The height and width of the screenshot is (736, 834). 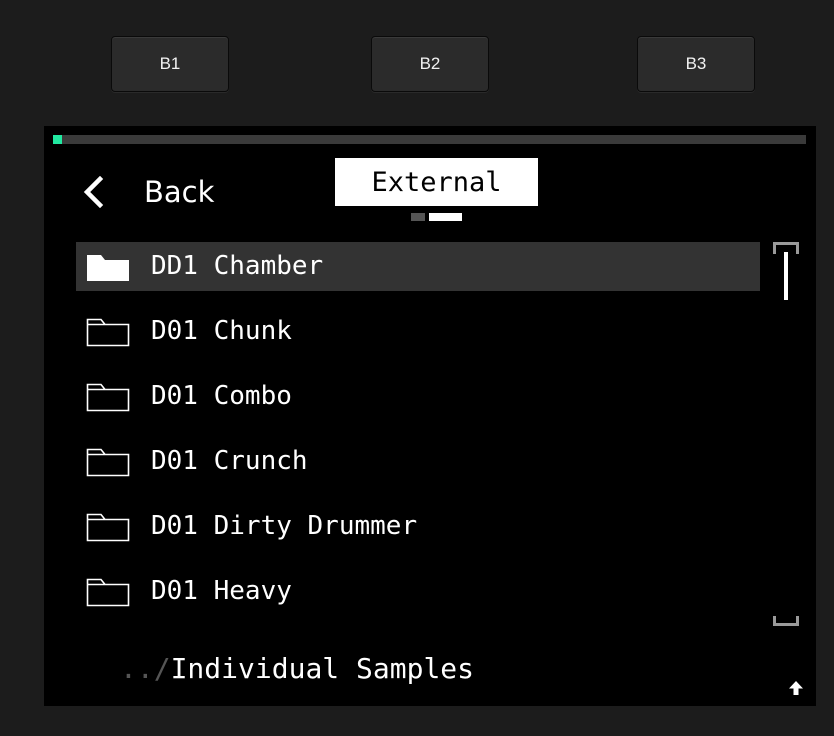 What do you see at coordinates (418, 266) in the screenshot?
I see `list-item: DD1 Chamber` at bounding box center [418, 266].